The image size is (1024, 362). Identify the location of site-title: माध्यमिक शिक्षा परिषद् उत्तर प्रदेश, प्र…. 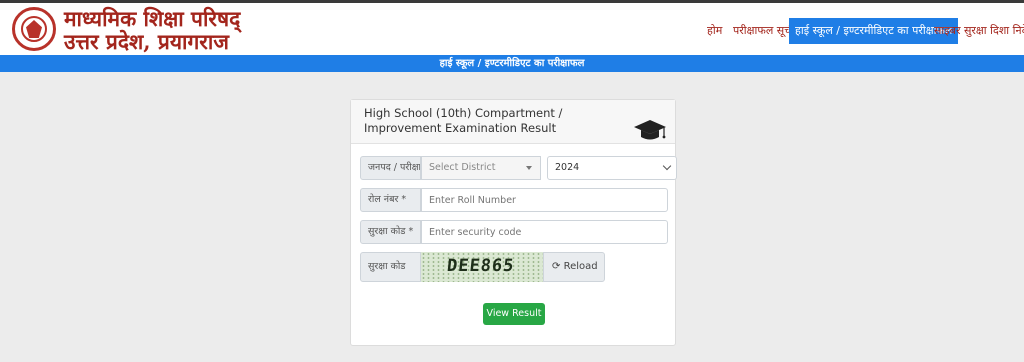
(152, 30).